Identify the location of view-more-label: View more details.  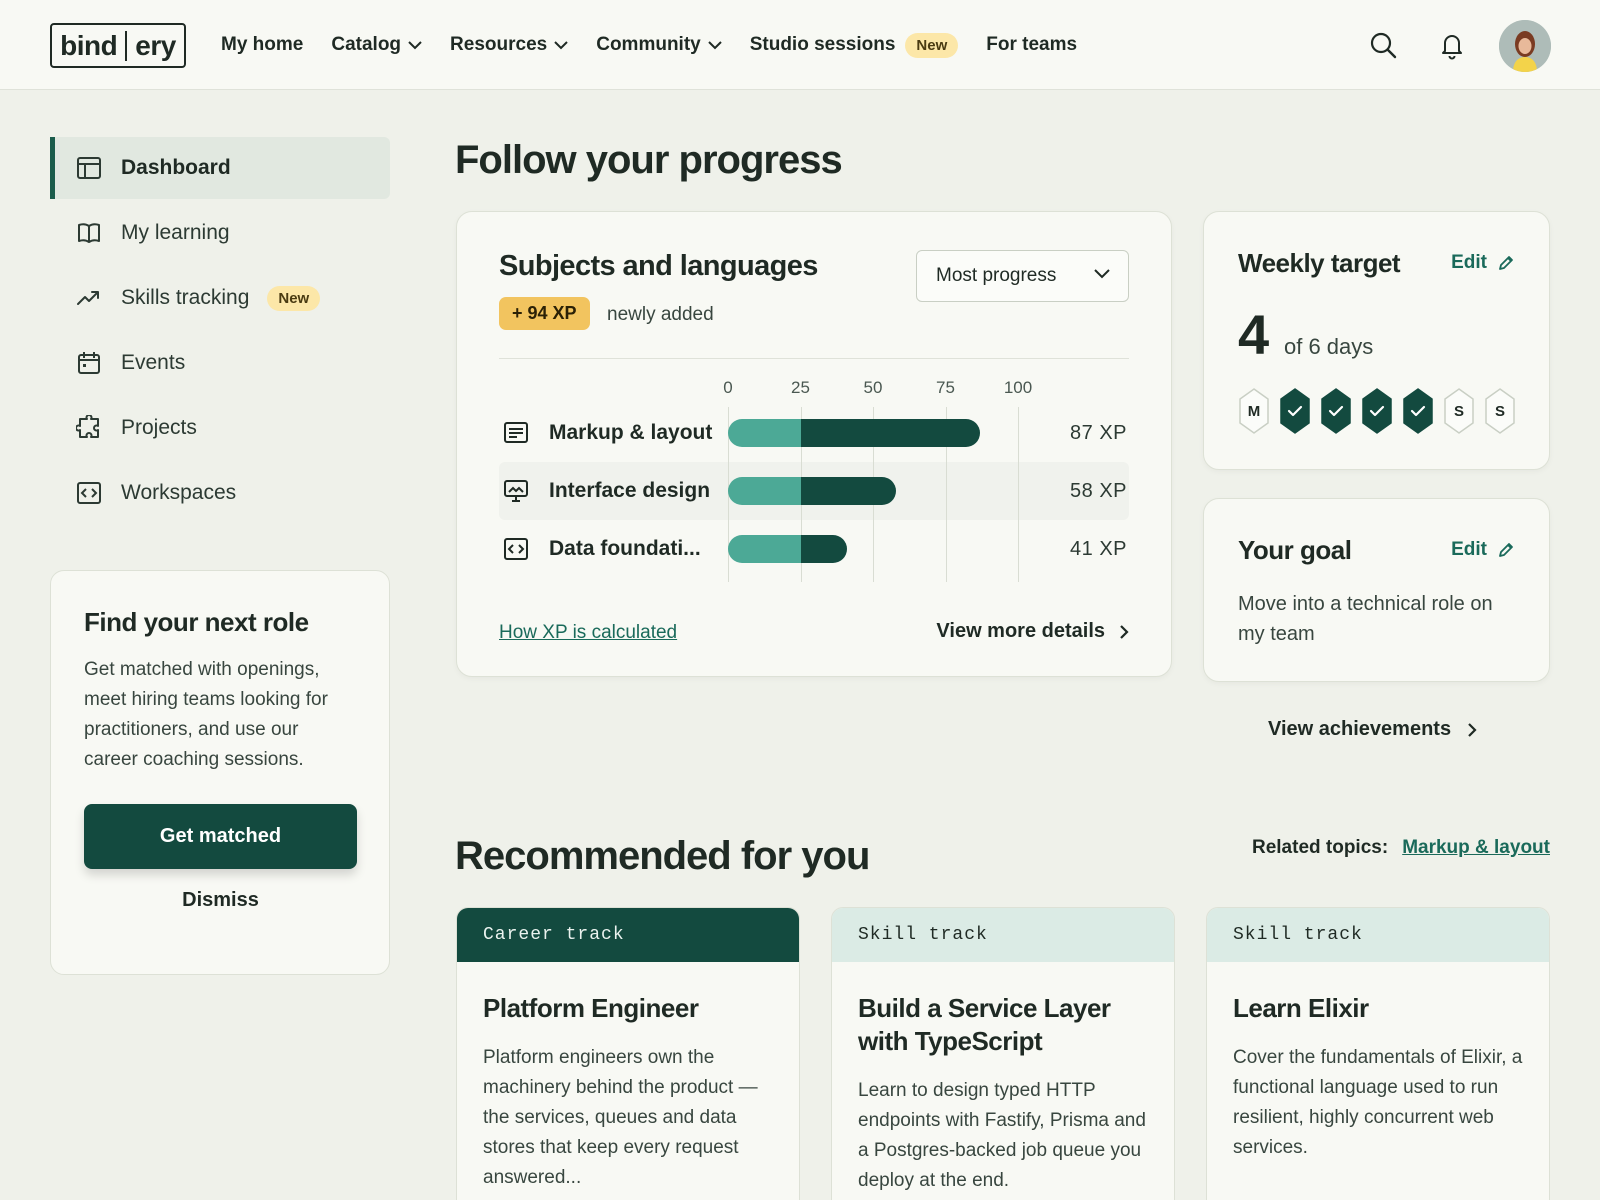
(1020, 631).